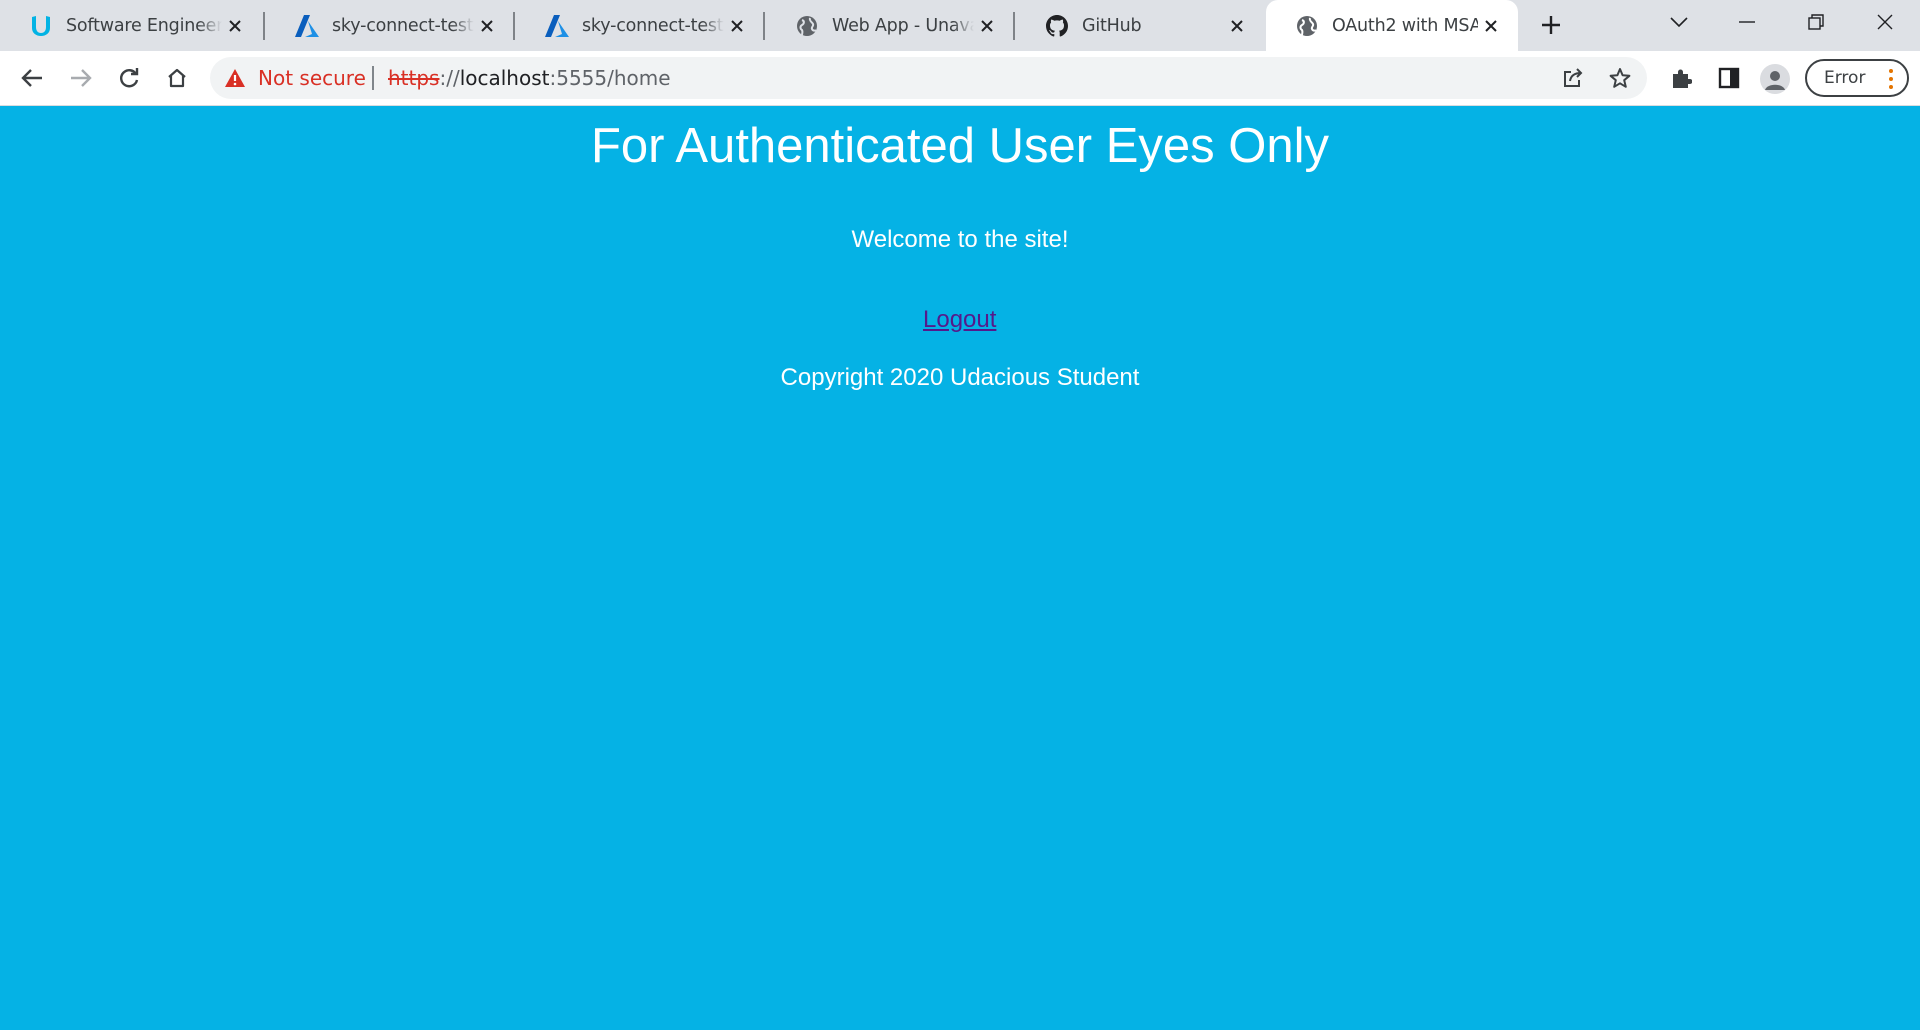  I want to click on new-tab-button, so click(1551, 25).